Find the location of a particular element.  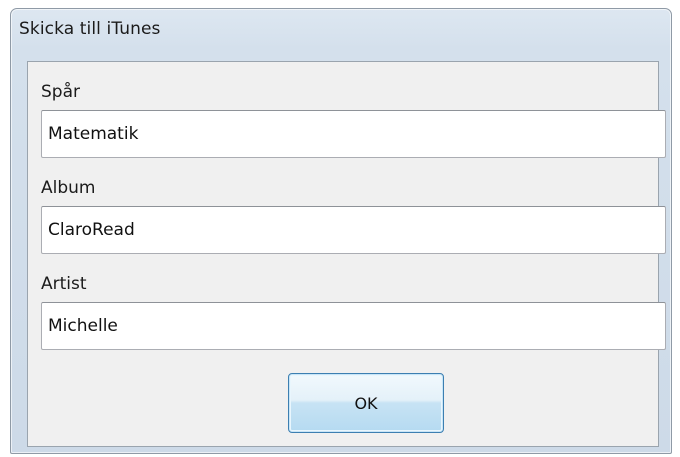

artist-label: Artist is located at coordinates (64, 284).